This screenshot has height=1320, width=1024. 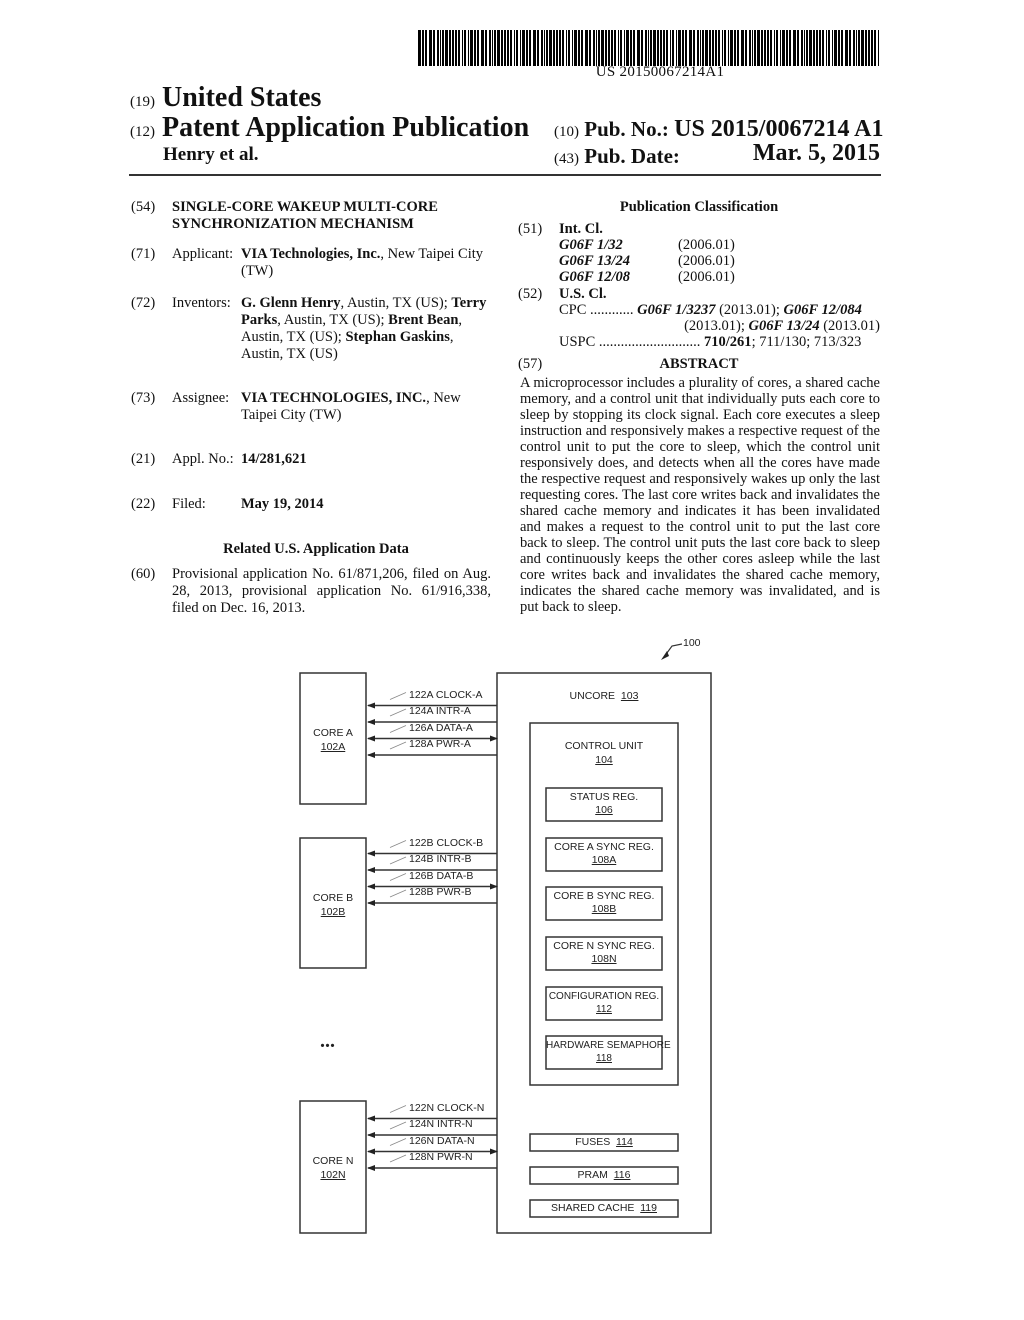 I want to click on uncore-block-label: SHARED CACHE 119, so click(x=604, y=1208).